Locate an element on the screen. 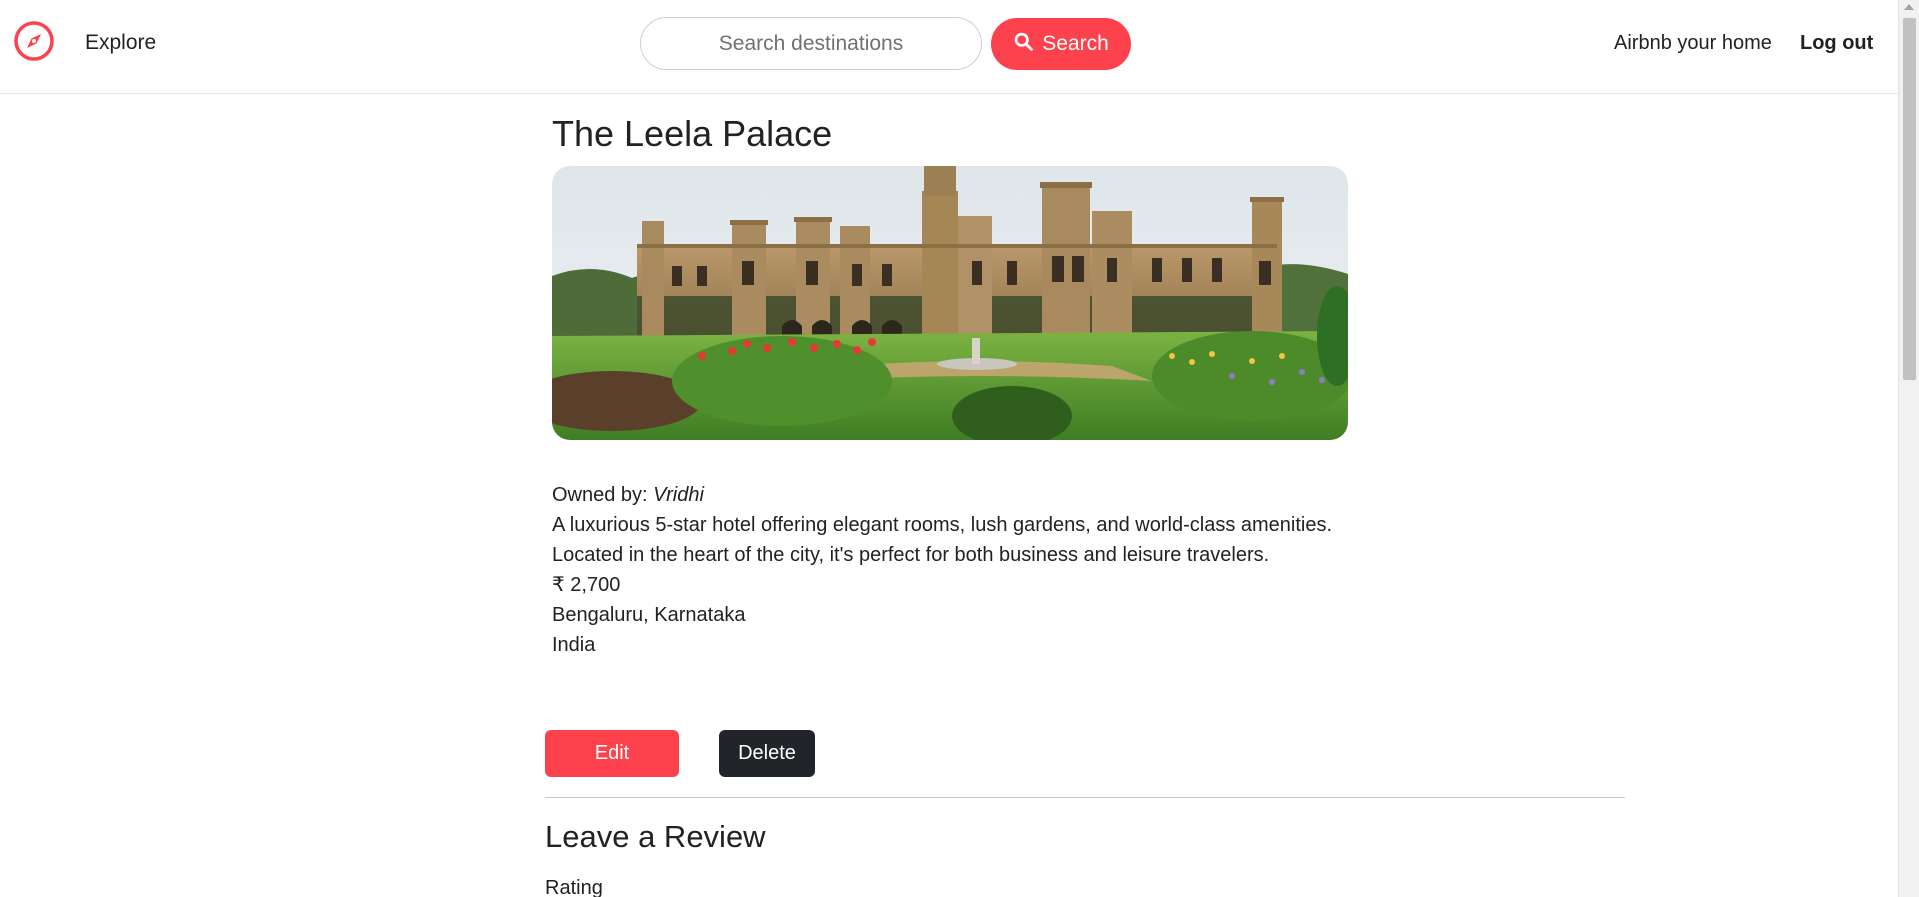  compass-icon is located at coordinates (34, 41).